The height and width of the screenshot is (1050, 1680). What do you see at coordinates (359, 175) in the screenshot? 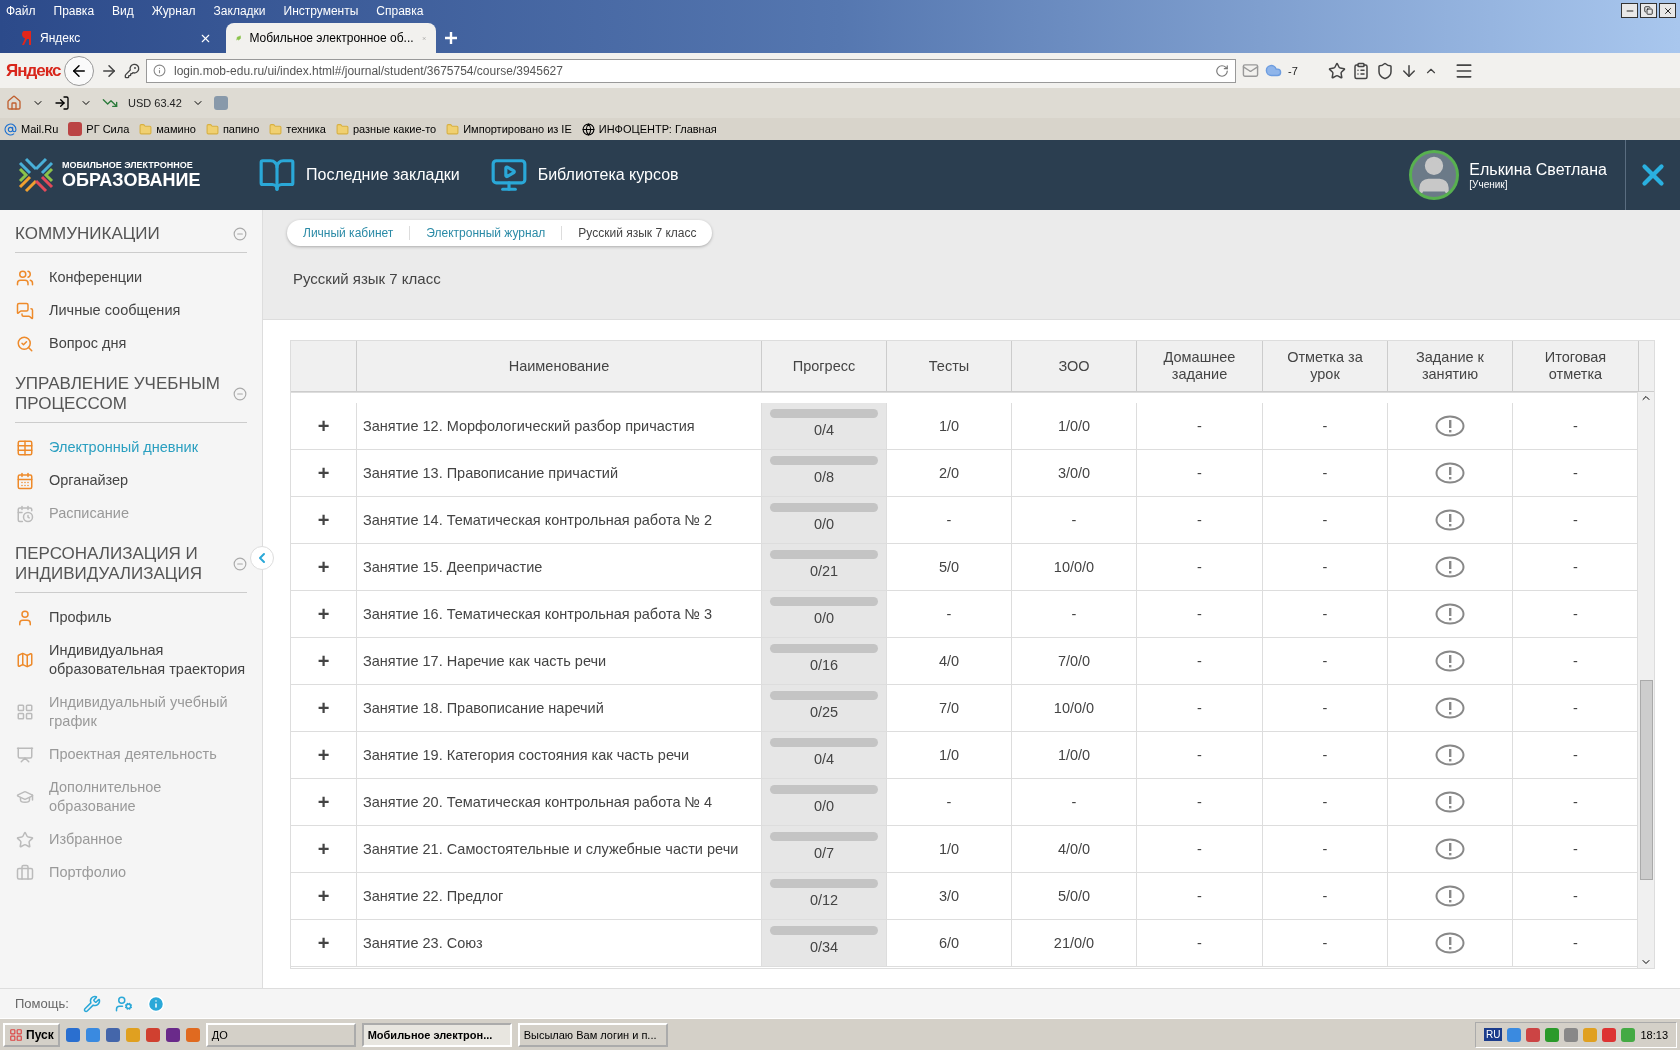
I see `header-link: Последние закладки` at bounding box center [359, 175].